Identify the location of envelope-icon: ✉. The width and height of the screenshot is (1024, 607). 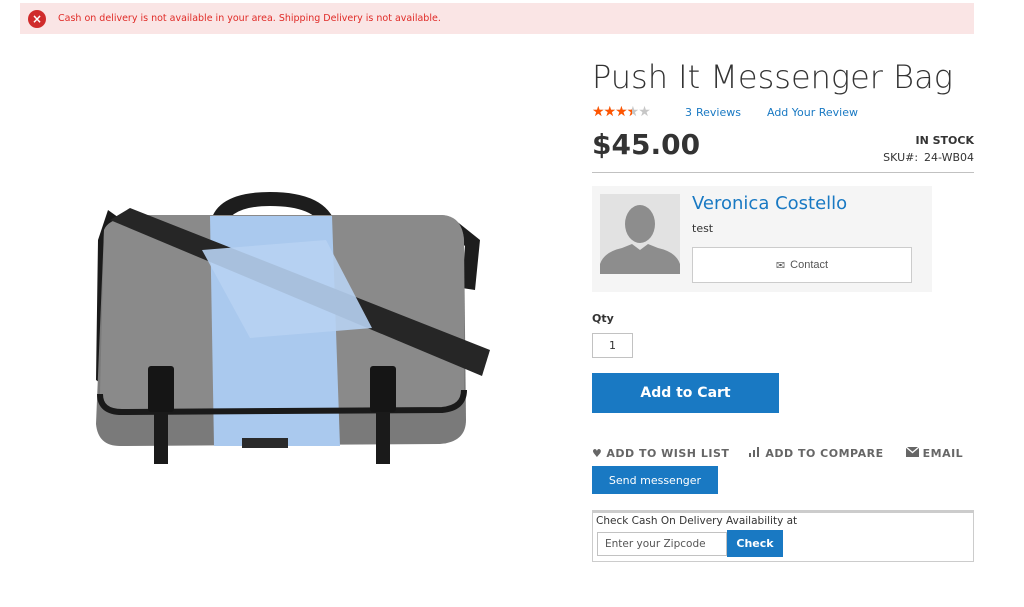
(780, 265).